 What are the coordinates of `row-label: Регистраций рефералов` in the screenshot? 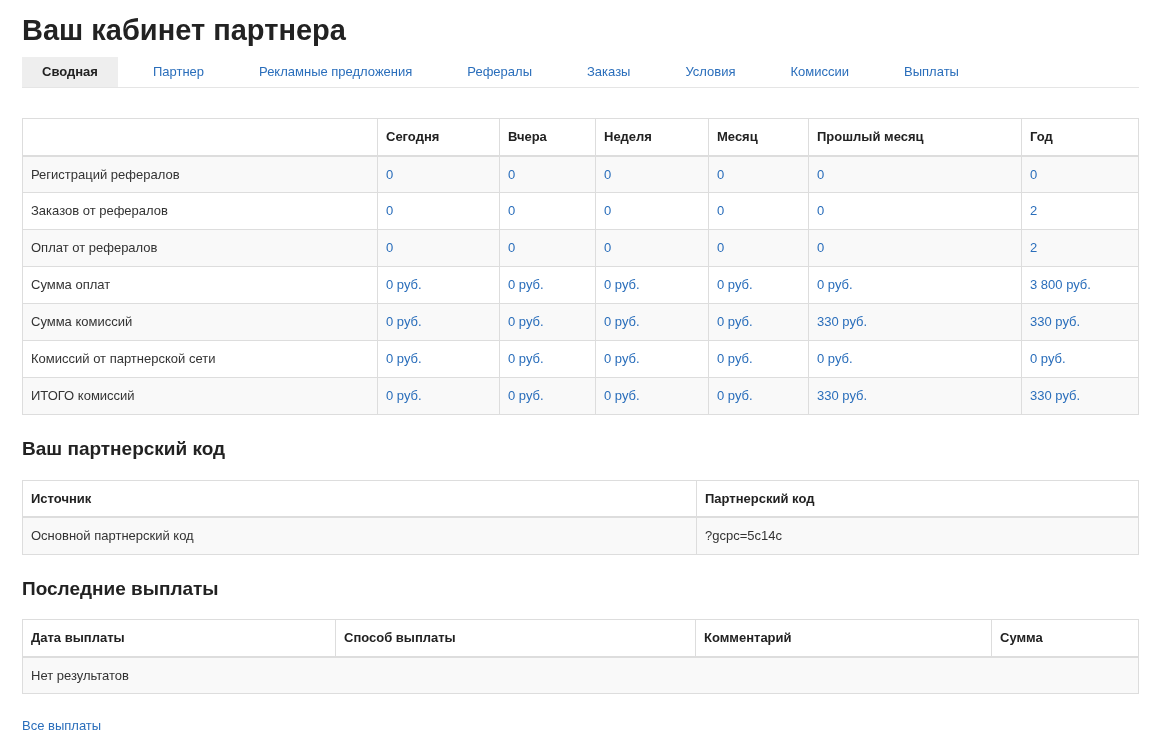 It's located at (200, 174).